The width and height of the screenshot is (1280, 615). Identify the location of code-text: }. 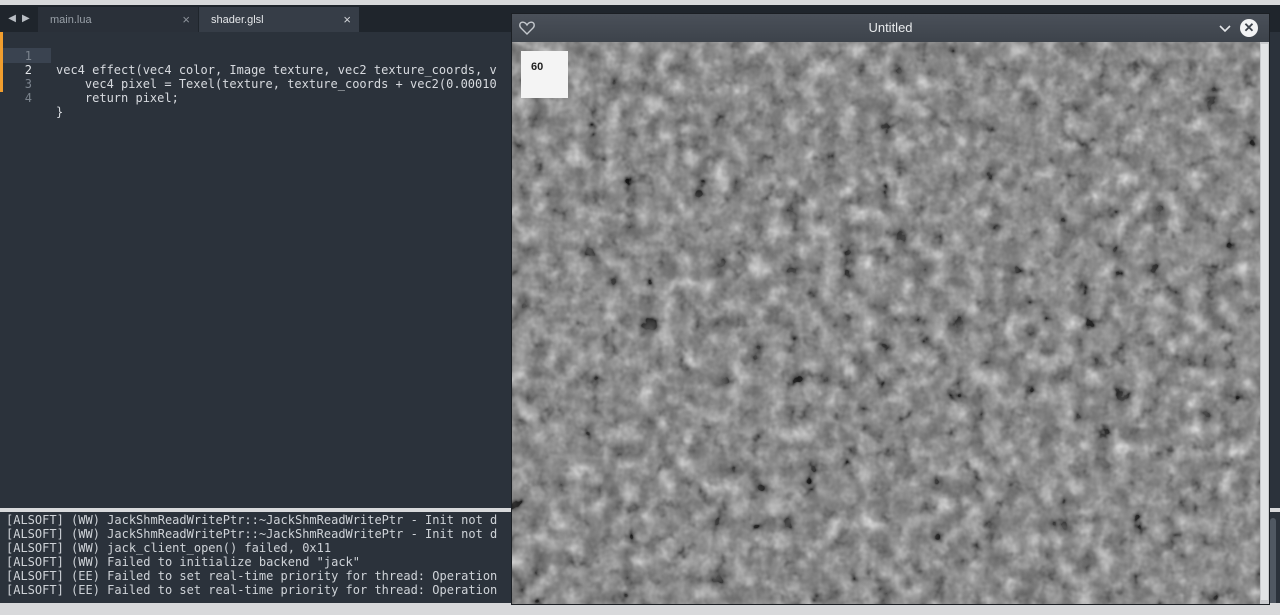
(59, 112).